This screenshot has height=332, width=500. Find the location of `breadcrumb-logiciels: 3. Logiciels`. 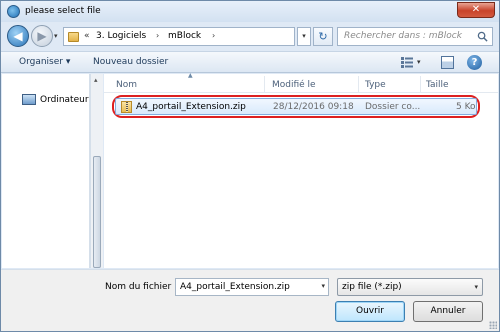

breadcrumb-logiciels: 3. Logiciels is located at coordinates (121, 36).